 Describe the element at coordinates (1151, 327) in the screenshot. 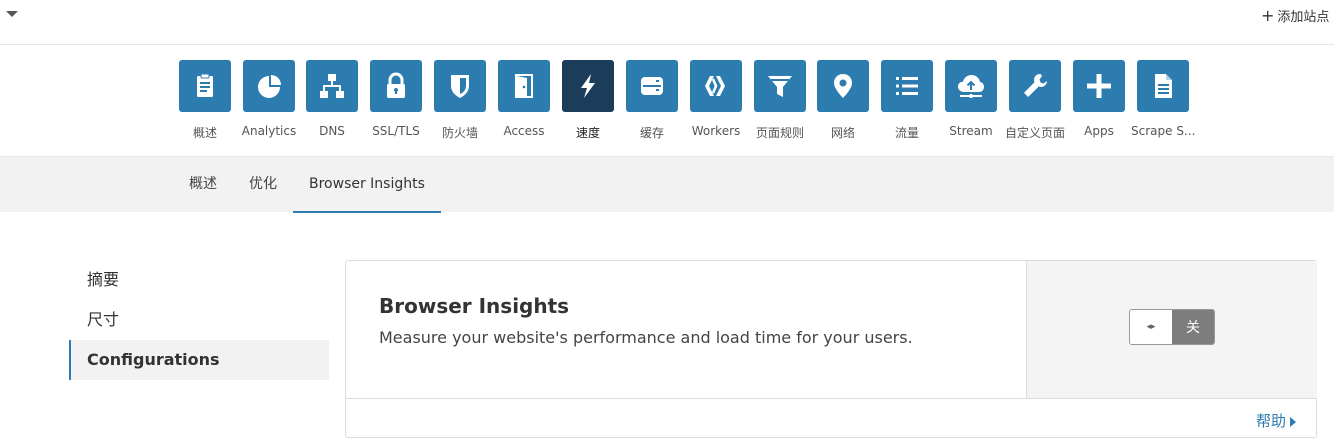

I see `toggle-knob-icon: ◂▸` at that location.